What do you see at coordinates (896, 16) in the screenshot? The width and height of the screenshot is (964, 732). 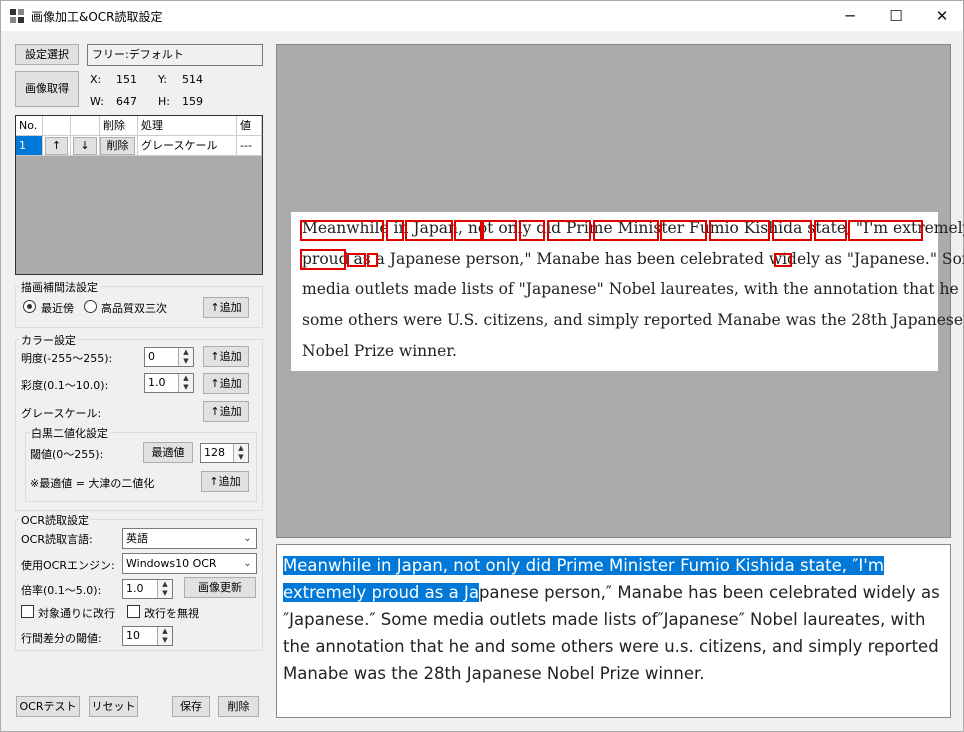 I see `maximize-button: ☐` at bounding box center [896, 16].